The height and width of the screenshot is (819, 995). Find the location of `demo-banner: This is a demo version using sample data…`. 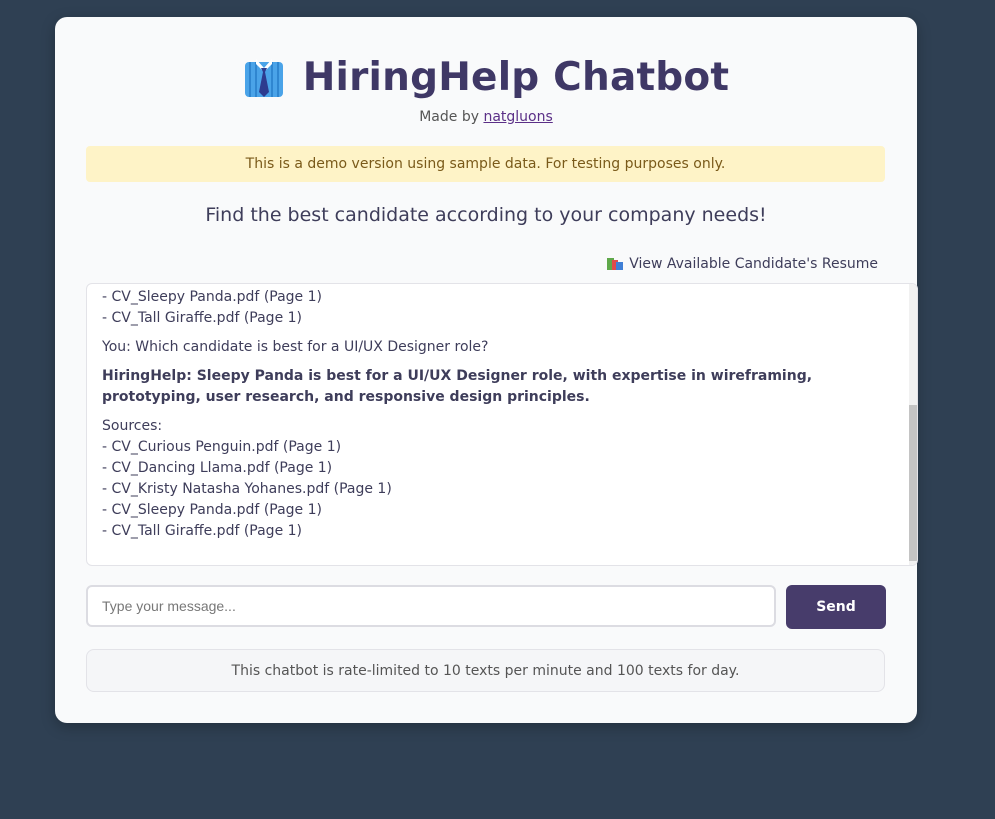

demo-banner: This is a demo version using sample data… is located at coordinates (485, 164).